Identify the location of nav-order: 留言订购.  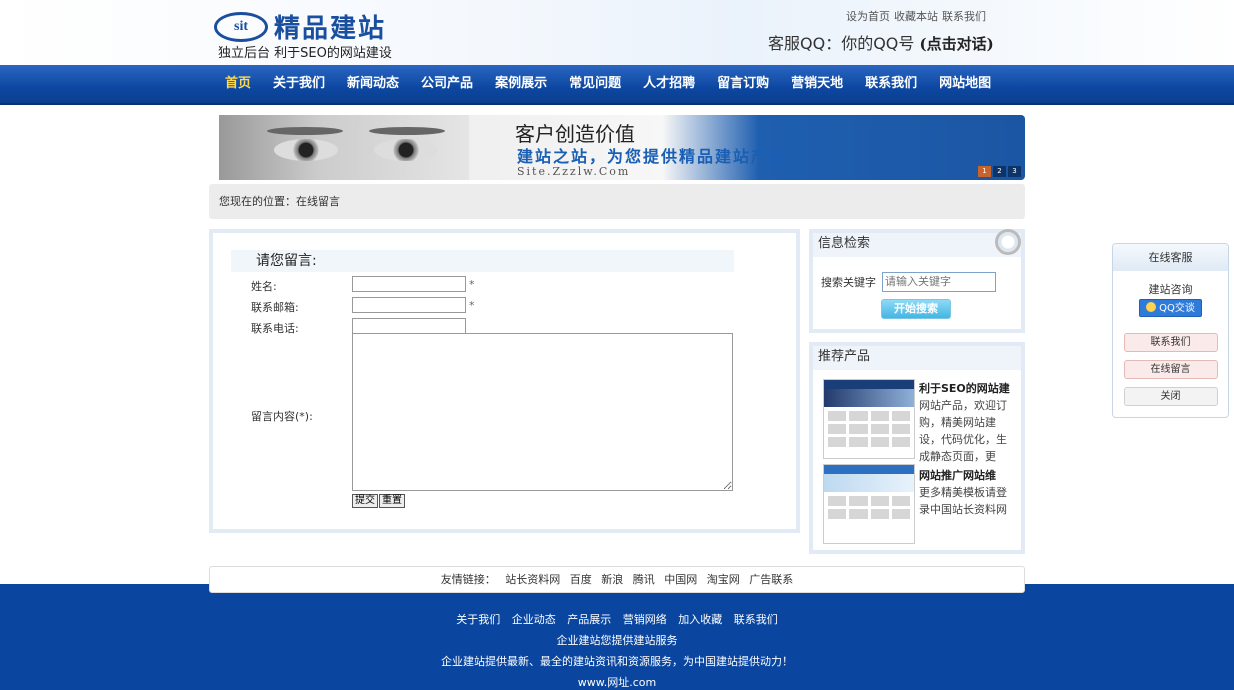
(743, 84).